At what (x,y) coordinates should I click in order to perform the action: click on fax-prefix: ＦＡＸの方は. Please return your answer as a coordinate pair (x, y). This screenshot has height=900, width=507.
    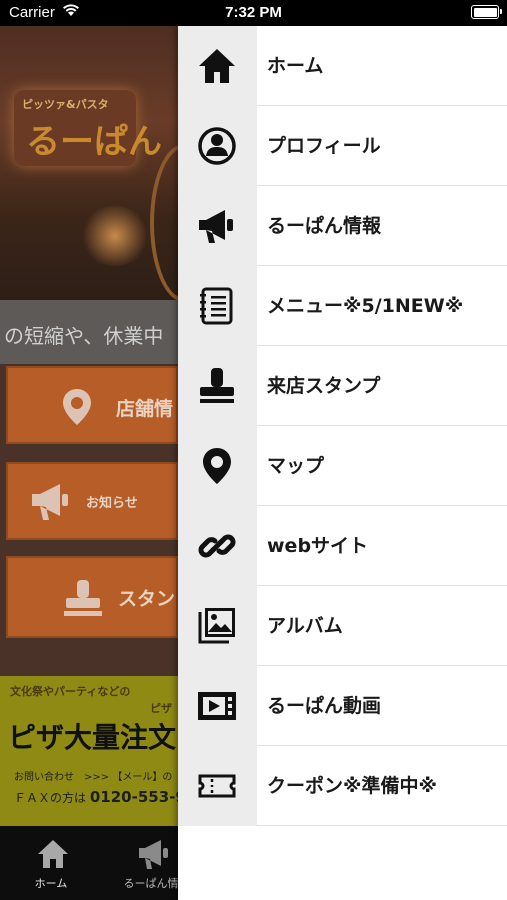
    Looking at the image, I should click on (50, 798).